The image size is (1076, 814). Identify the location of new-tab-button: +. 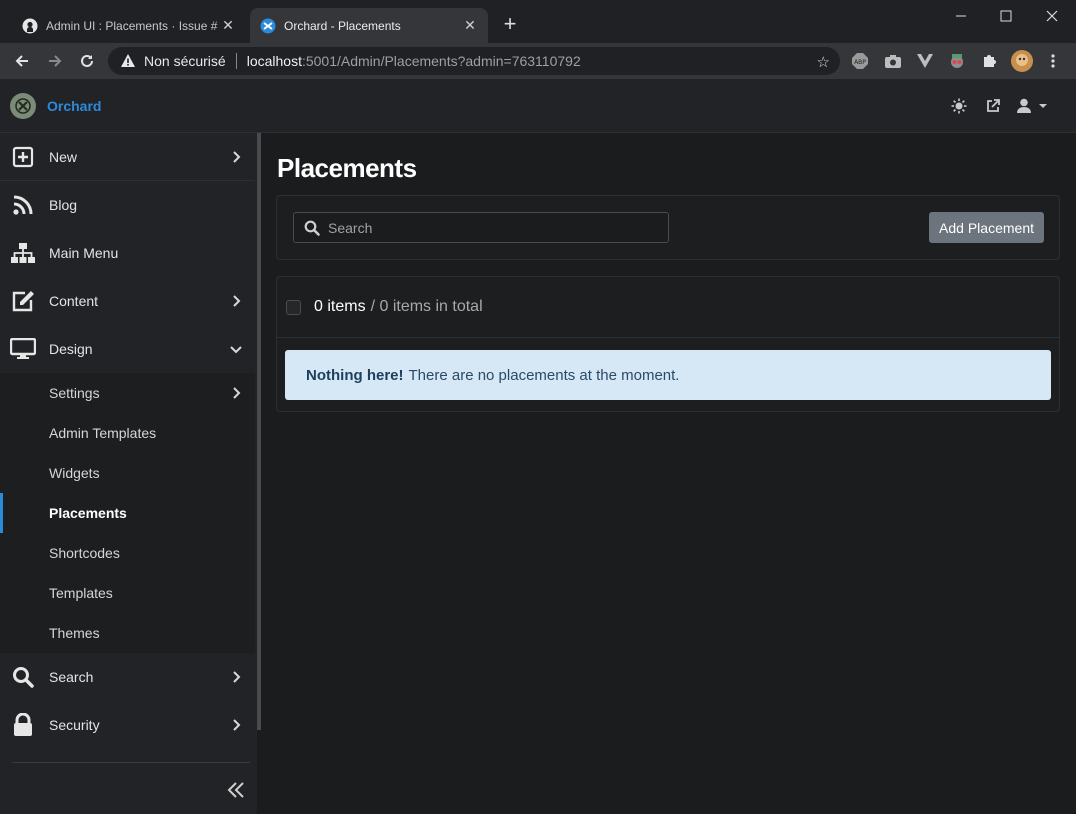
(510, 24).